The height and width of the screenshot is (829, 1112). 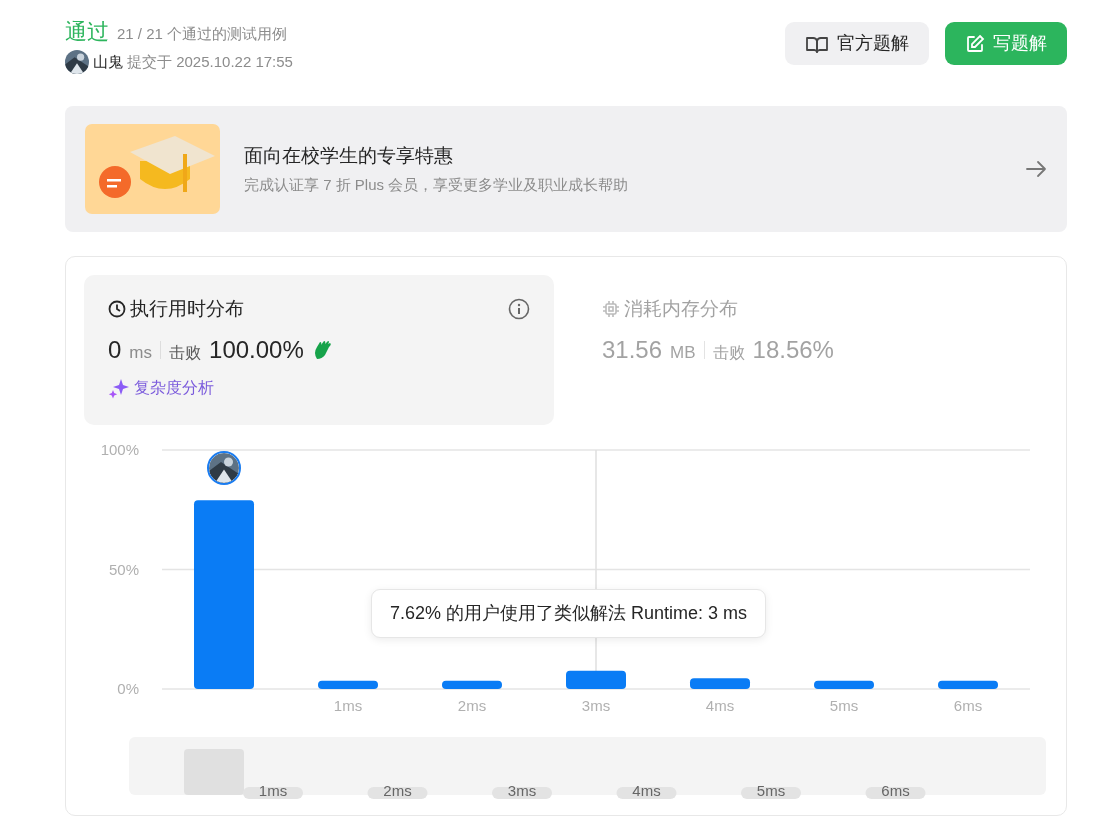 I want to click on banner-subtitle: 完成认证享 7 折 Plus 会员，享受更多学业及职业成长帮助, so click(x=437, y=185).